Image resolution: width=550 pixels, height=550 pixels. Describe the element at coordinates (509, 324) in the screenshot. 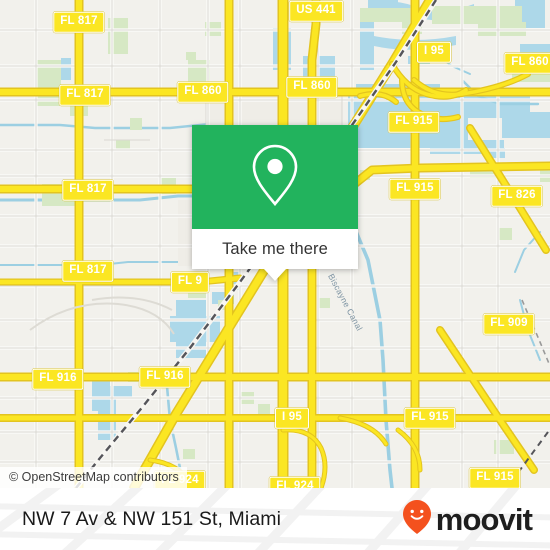

I see `road-shield: FL 909` at that location.